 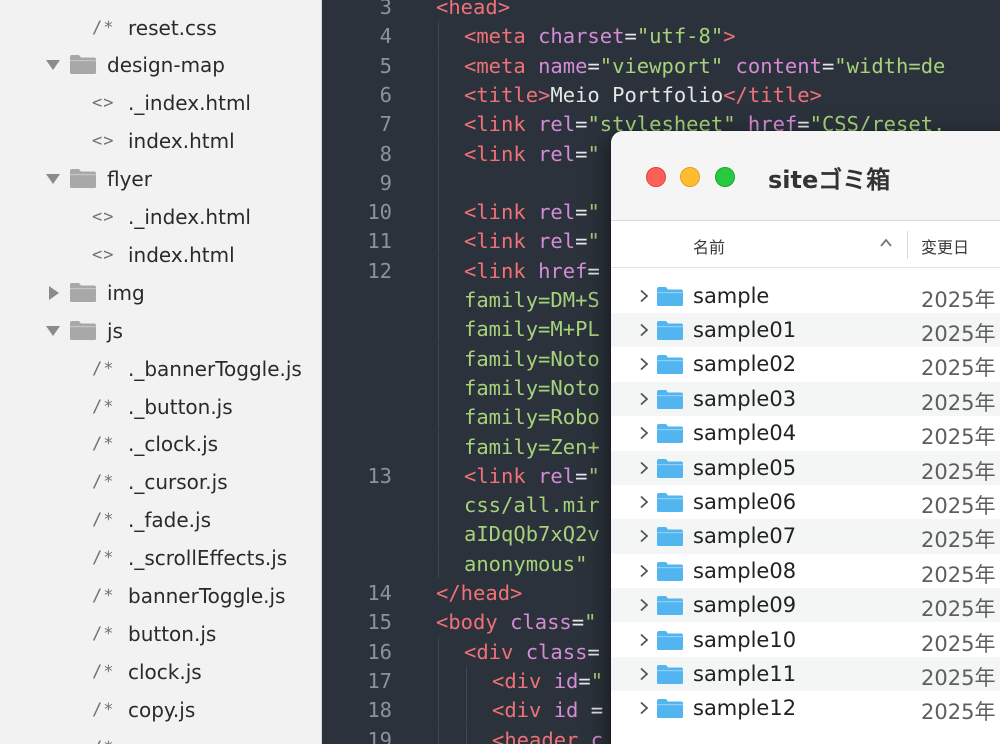 What do you see at coordinates (805, 296) in the screenshot?
I see `finder-row: sample 2025年` at bounding box center [805, 296].